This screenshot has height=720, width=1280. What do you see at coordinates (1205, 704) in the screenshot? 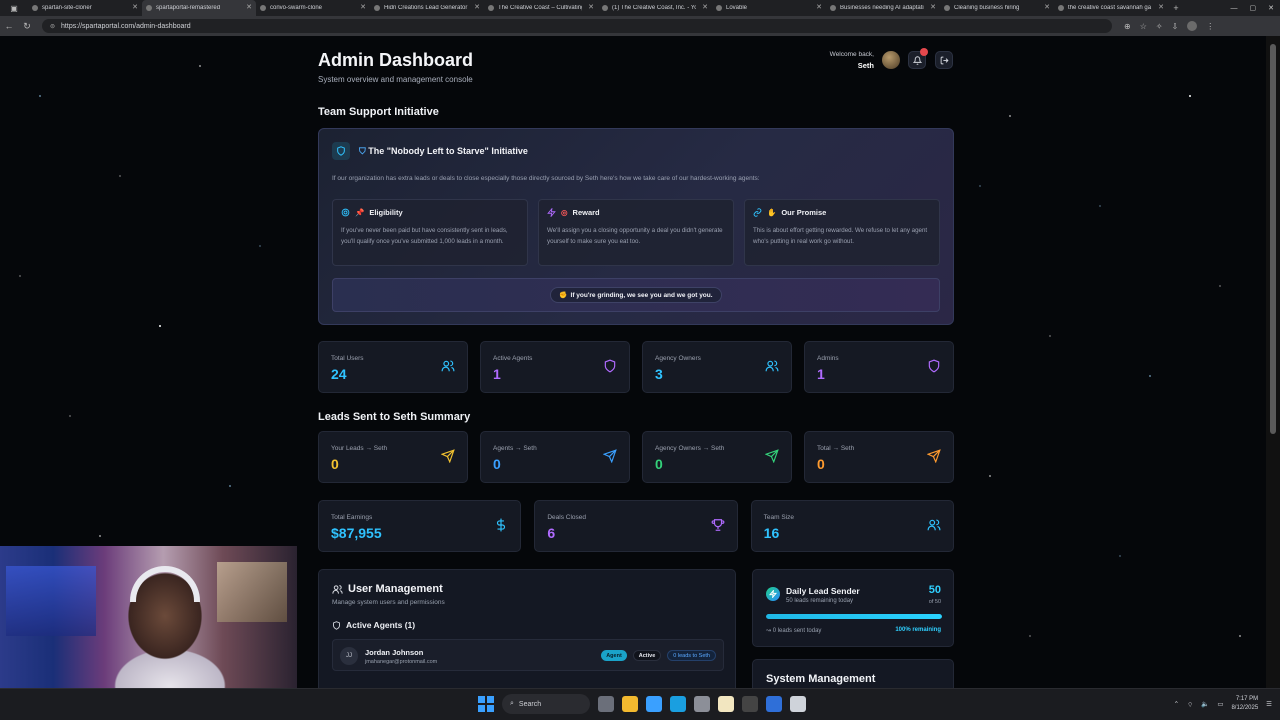
I see `volume-icon: 🔈` at bounding box center [1205, 704].